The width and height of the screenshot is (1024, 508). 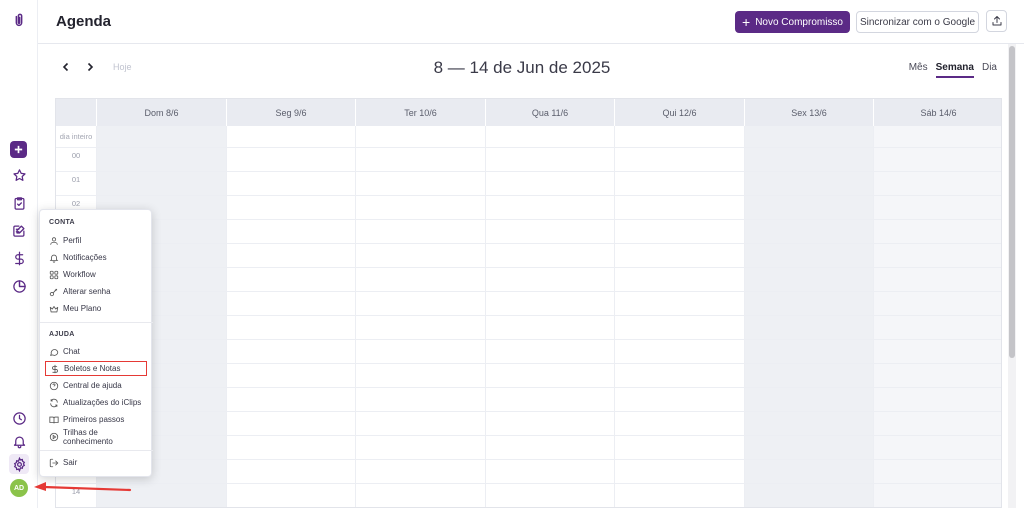 I want to click on menu-item-my-plan: Meu Plano, so click(x=96, y=308).